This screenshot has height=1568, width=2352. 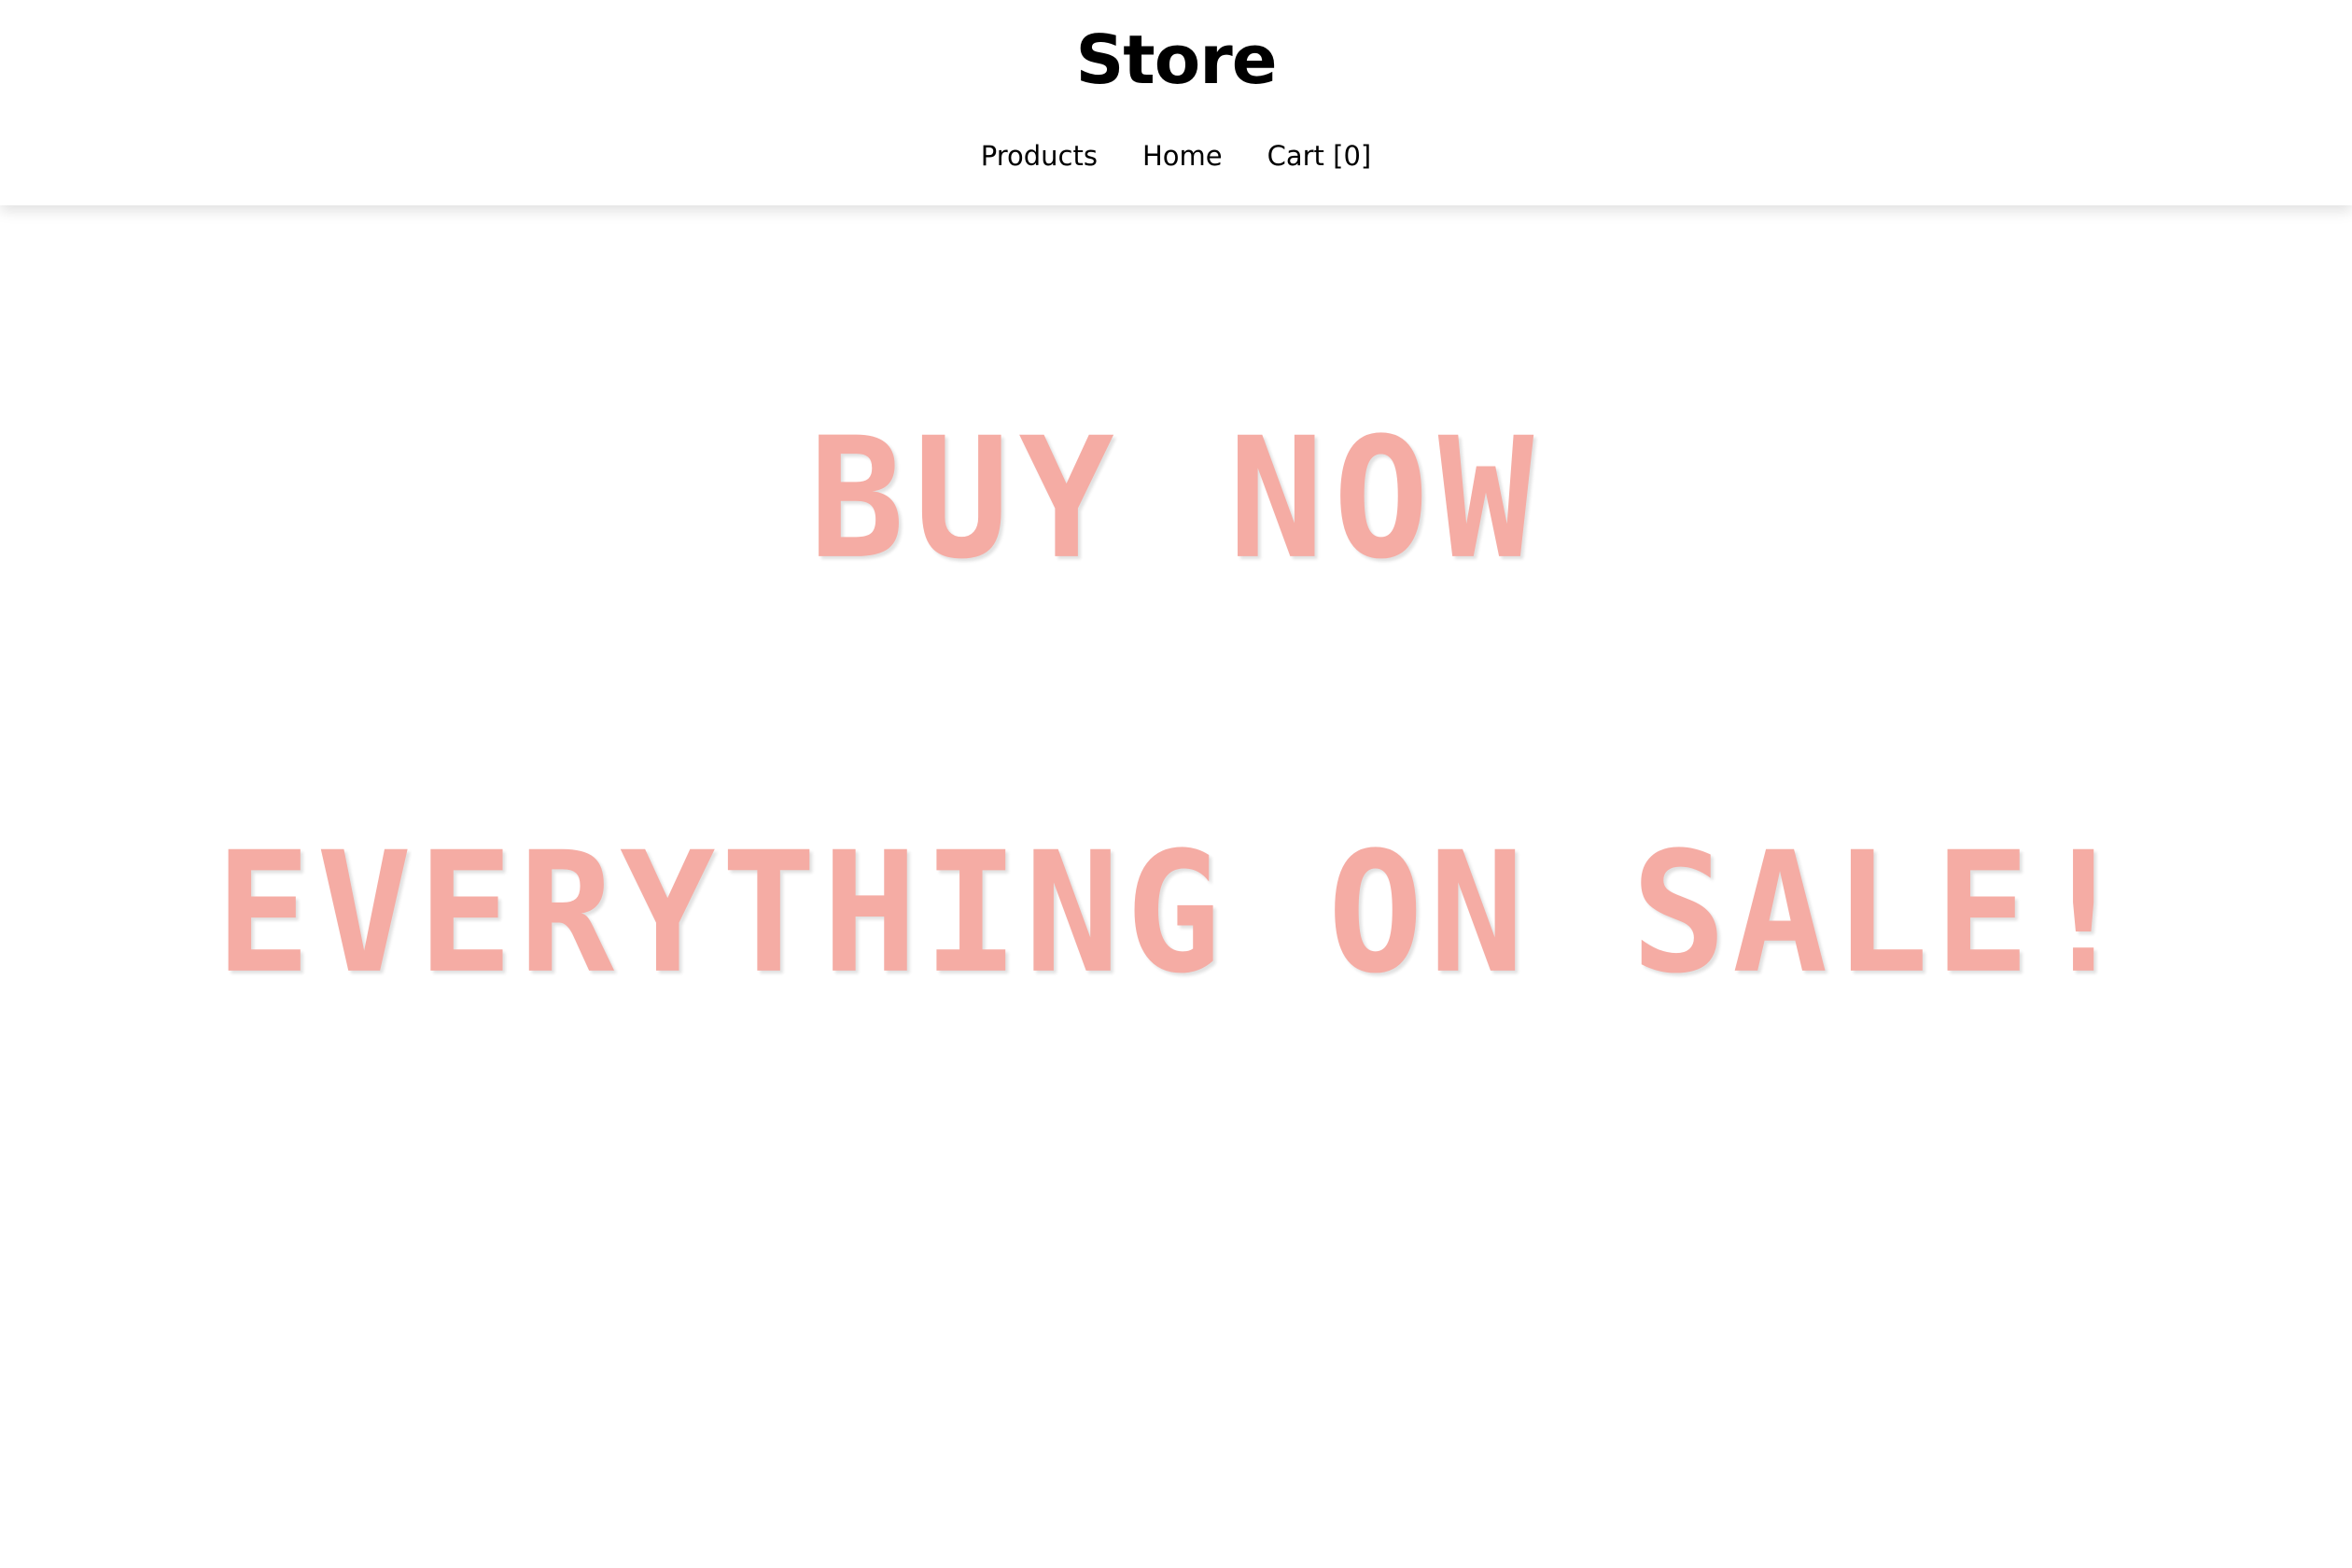 I want to click on hero-headline-buy-now: BUY NOW, so click(x=1176, y=499).